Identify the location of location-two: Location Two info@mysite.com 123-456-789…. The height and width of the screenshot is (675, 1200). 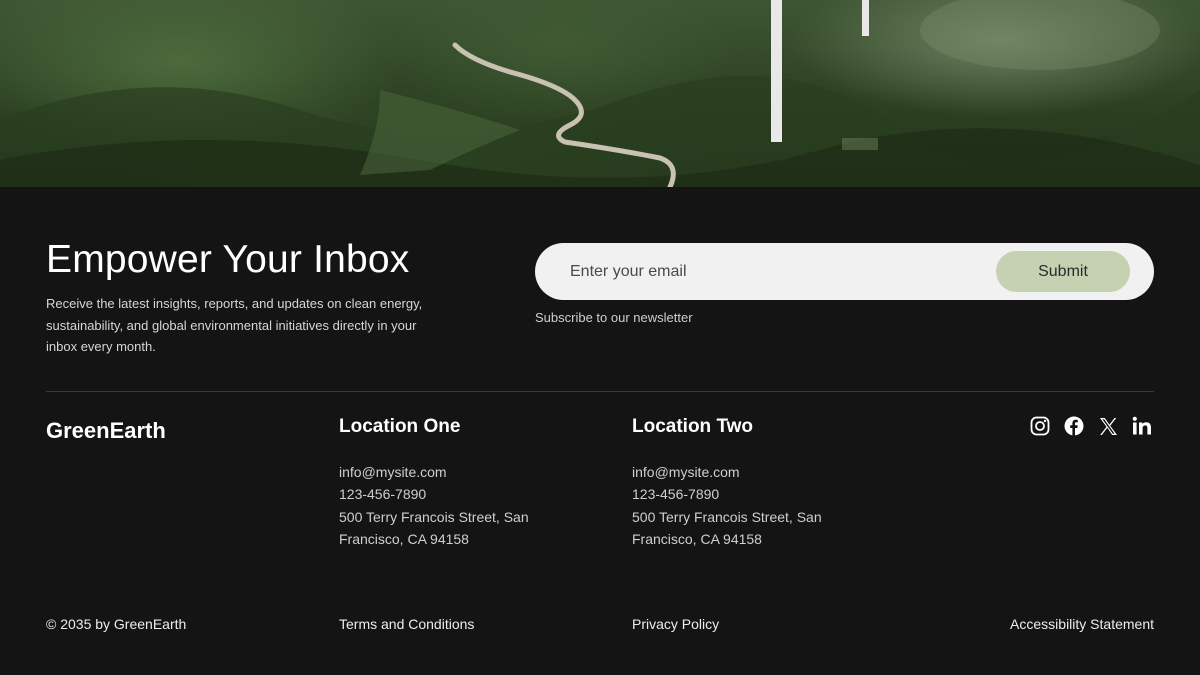
(727, 483).